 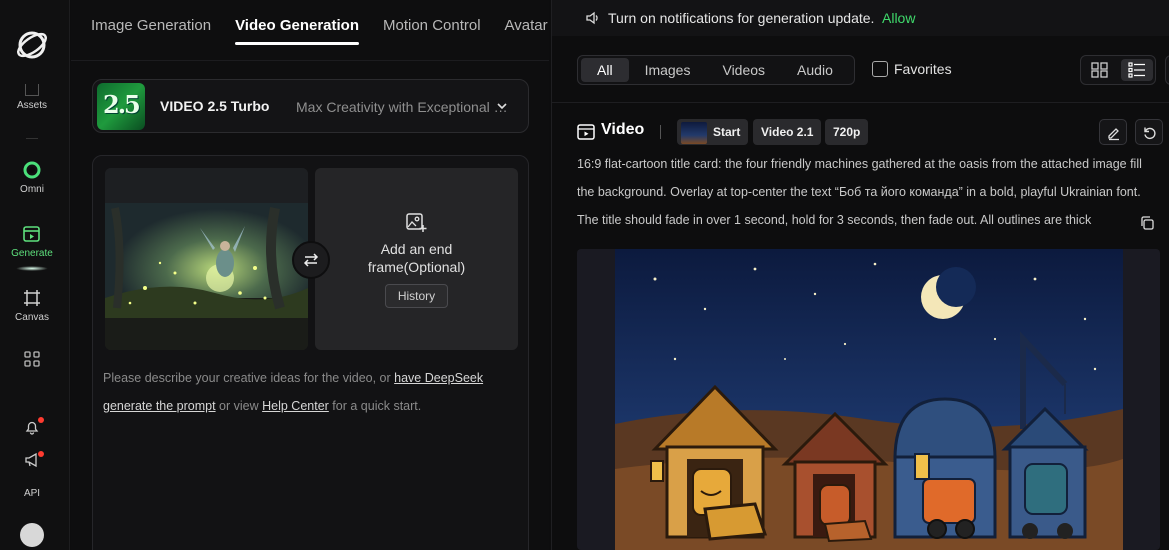 I want to click on chevron-down-icon, so click(x=502, y=106).